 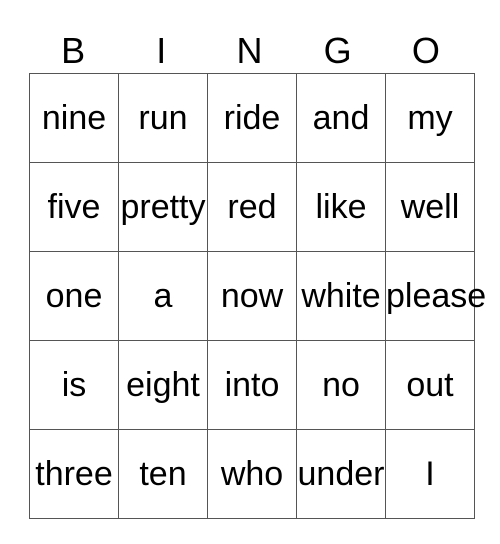 What do you see at coordinates (163, 296) in the screenshot?
I see `card-cell: a` at bounding box center [163, 296].